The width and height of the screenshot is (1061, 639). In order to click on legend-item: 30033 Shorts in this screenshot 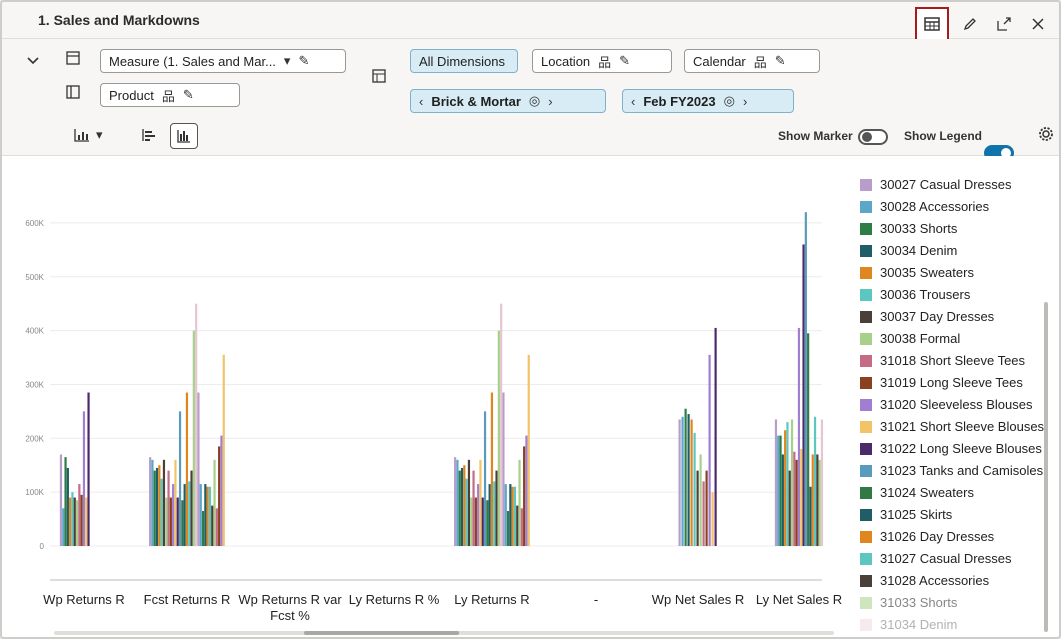, I will do `click(908, 228)`.